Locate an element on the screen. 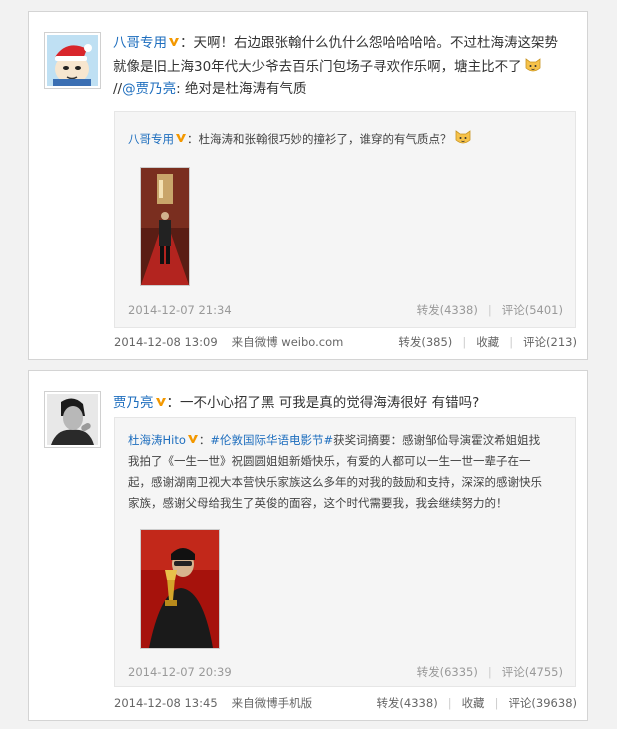  quoted-author-name: 八哥专用 is located at coordinates (151, 139).